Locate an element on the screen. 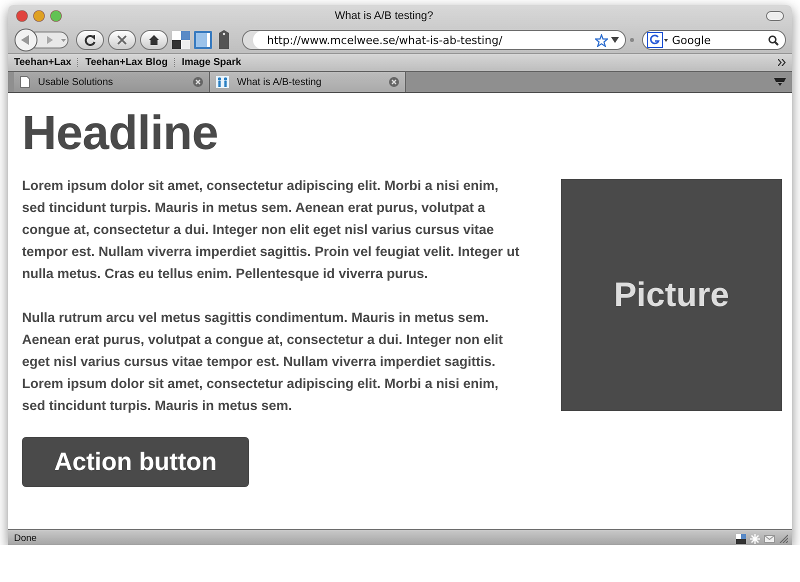 The image size is (800, 582). page-icon is located at coordinates (25, 82).